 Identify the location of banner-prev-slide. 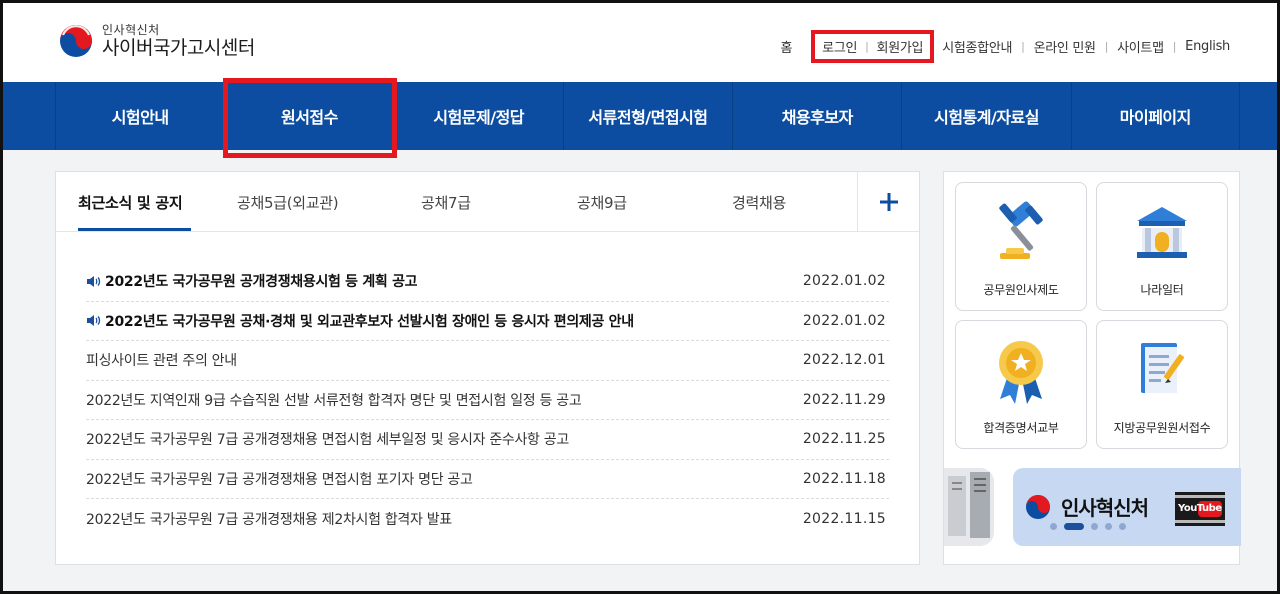
(969, 507).